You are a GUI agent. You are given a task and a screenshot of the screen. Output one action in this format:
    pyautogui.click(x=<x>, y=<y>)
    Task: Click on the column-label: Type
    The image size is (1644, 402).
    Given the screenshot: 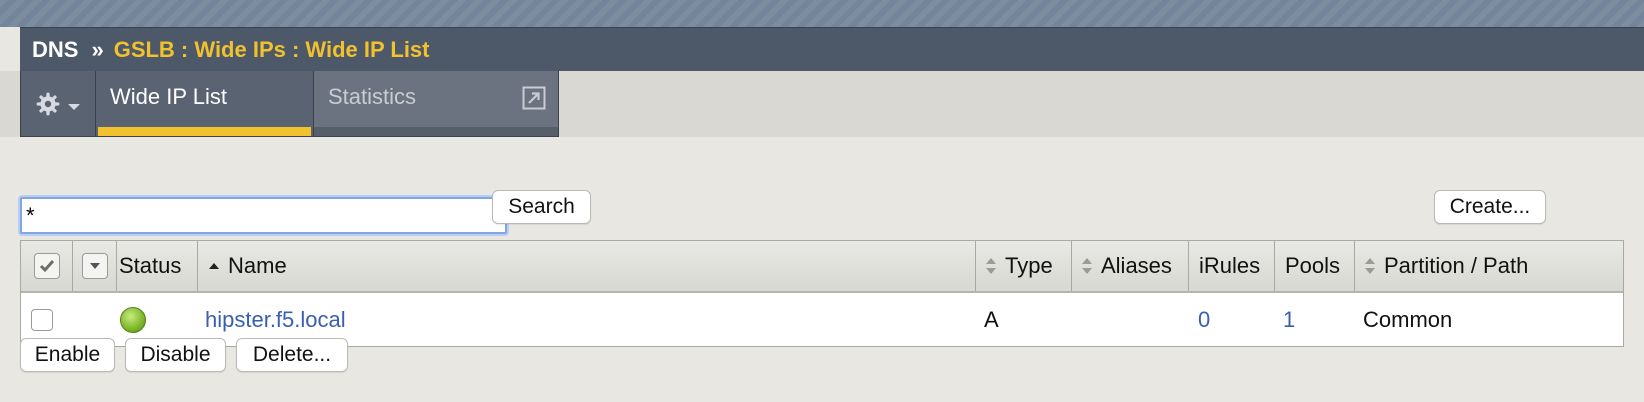 What is the action you would take?
    pyautogui.click(x=1029, y=265)
    